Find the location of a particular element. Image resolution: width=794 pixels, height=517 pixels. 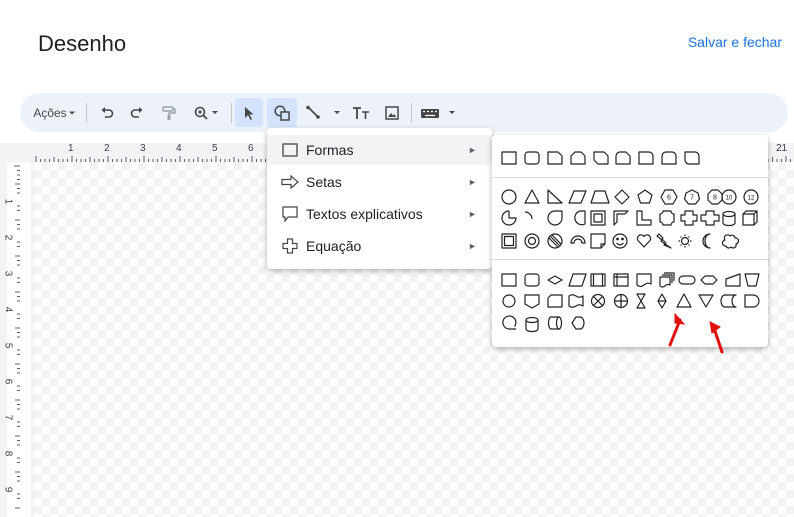

paint-format-button is located at coordinates (169, 112).